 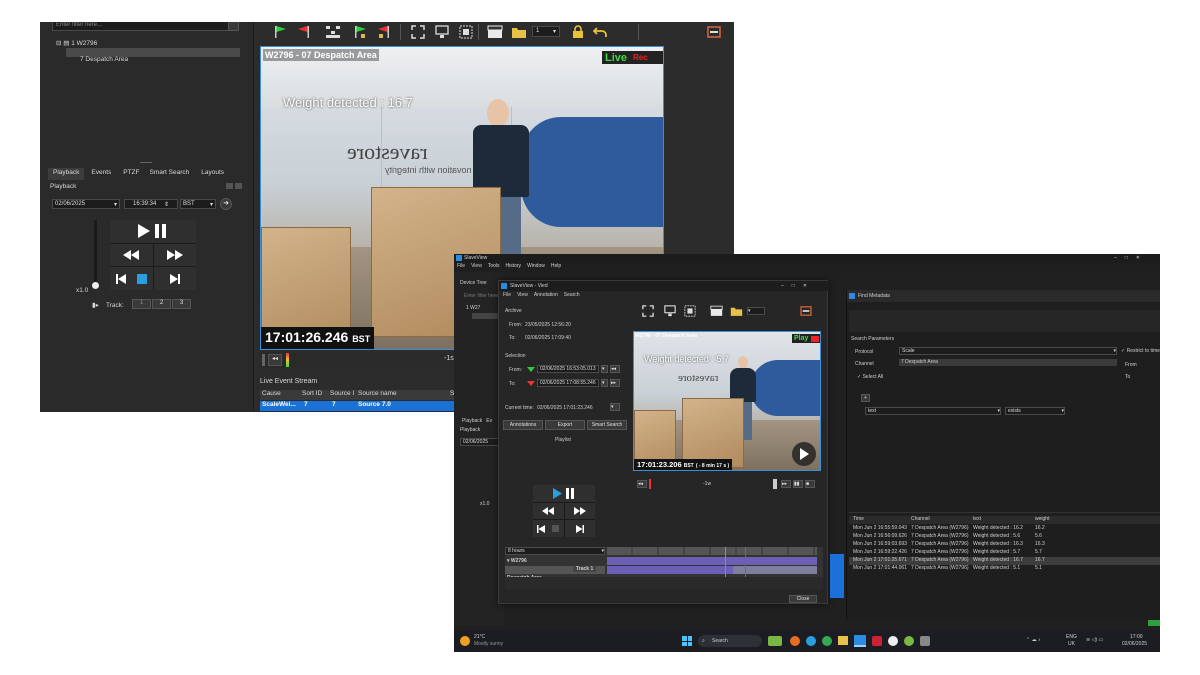 I want to click on current-time-dropdown: ▾, so click(x=615, y=407).